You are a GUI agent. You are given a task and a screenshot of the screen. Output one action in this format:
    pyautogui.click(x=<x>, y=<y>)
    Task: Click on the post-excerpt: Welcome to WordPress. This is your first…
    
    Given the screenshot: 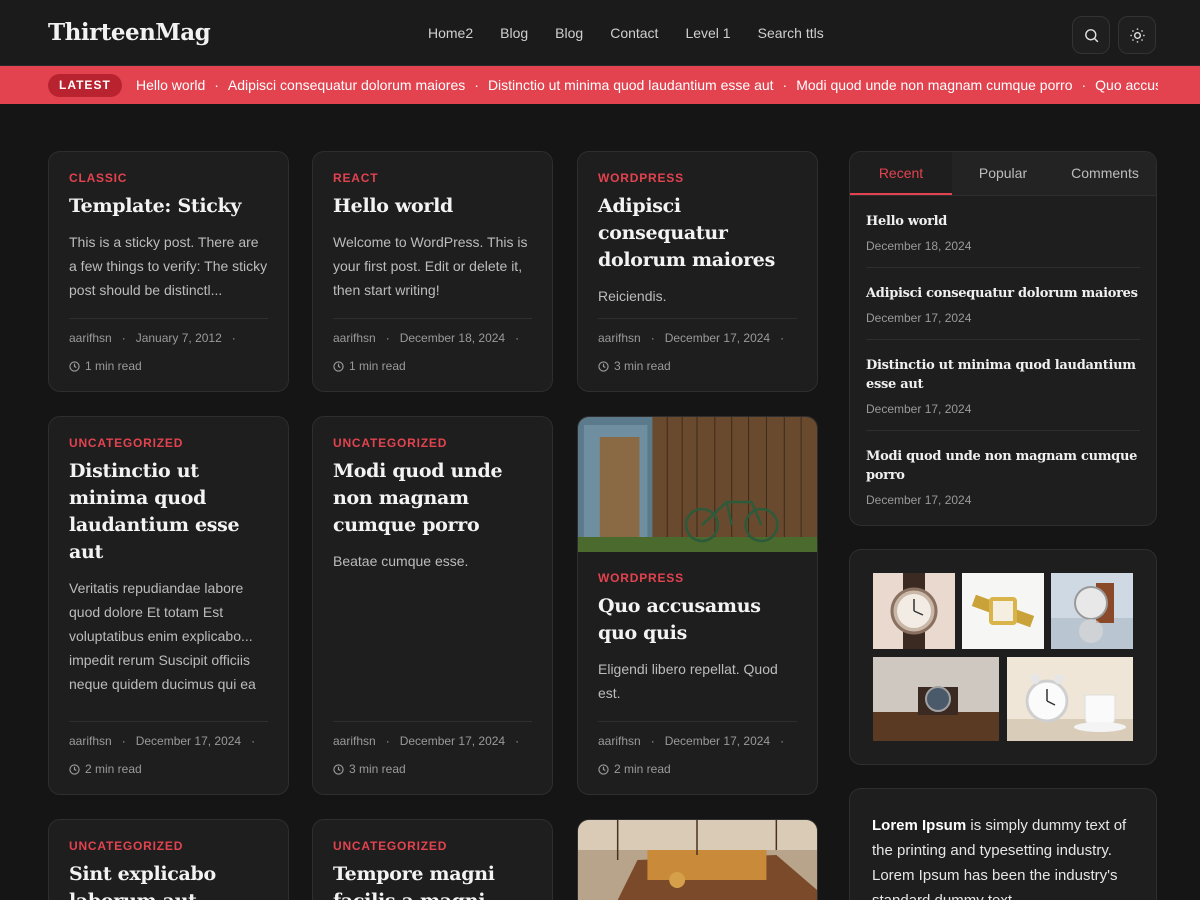 What is the action you would take?
    pyautogui.click(x=430, y=266)
    